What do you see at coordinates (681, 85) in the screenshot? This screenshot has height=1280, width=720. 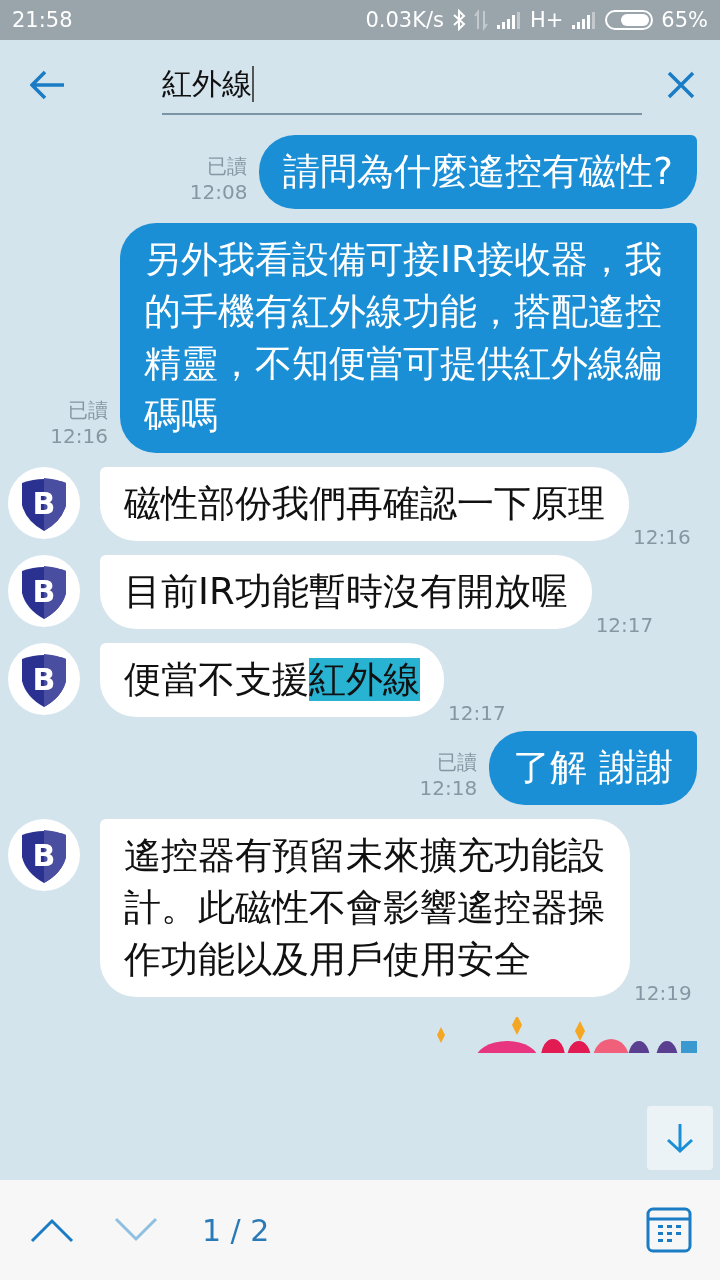 I see `close-icon` at bounding box center [681, 85].